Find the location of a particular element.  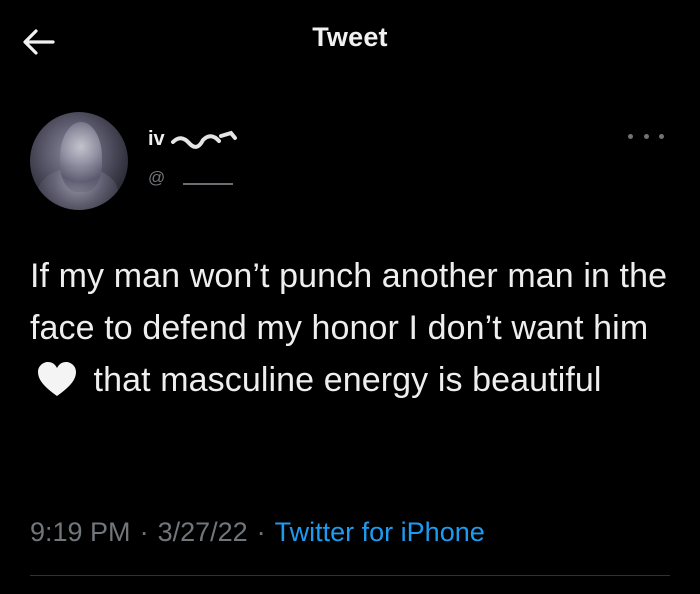

more-options-button is located at coordinates (646, 136).